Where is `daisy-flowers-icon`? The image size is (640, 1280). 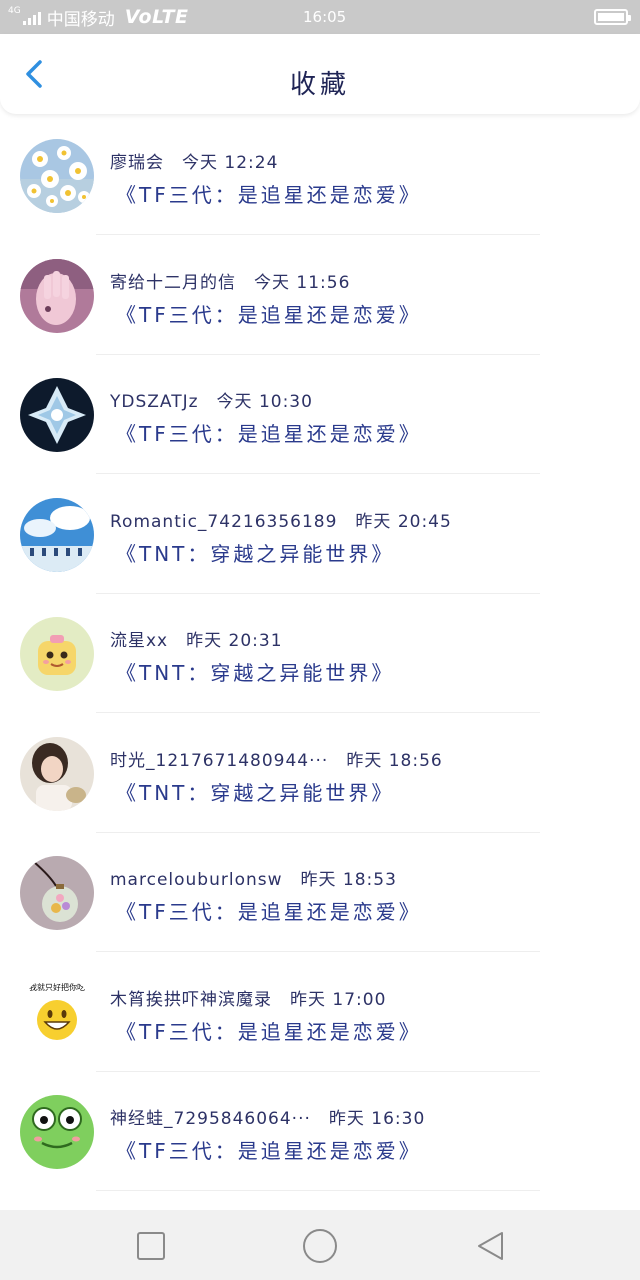
daisy-flowers-icon is located at coordinates (57, 176).